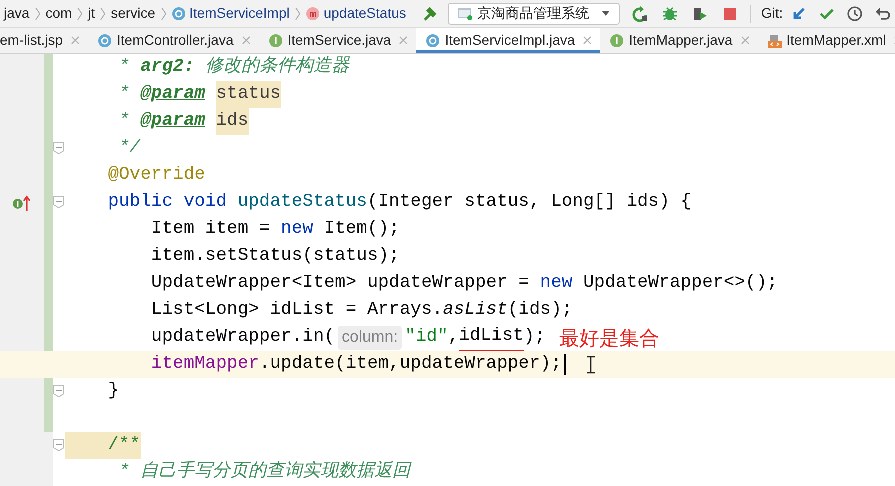 This screenshot has width=895, height=486. I want to click on clock-icon, so click(855, 14).